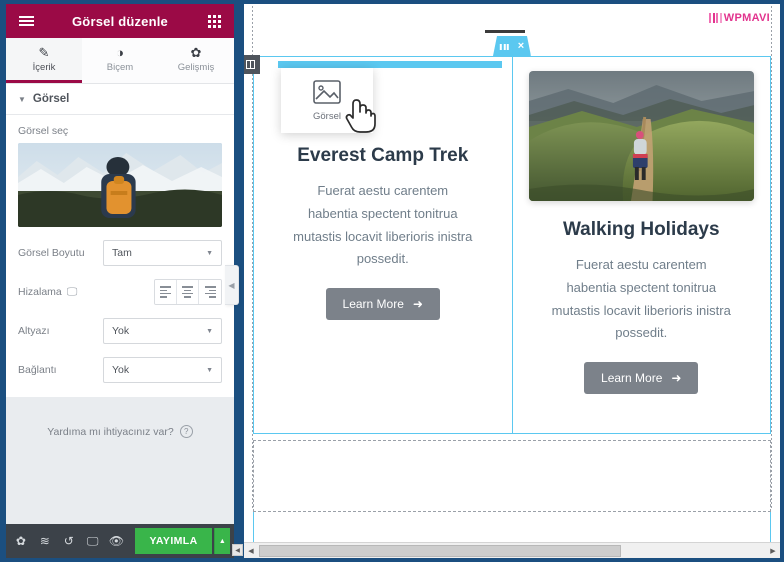 Image resolution: width=784 pixels, height=562 pixels. I want to click on mountain-trail-photo, so click(641, 136).